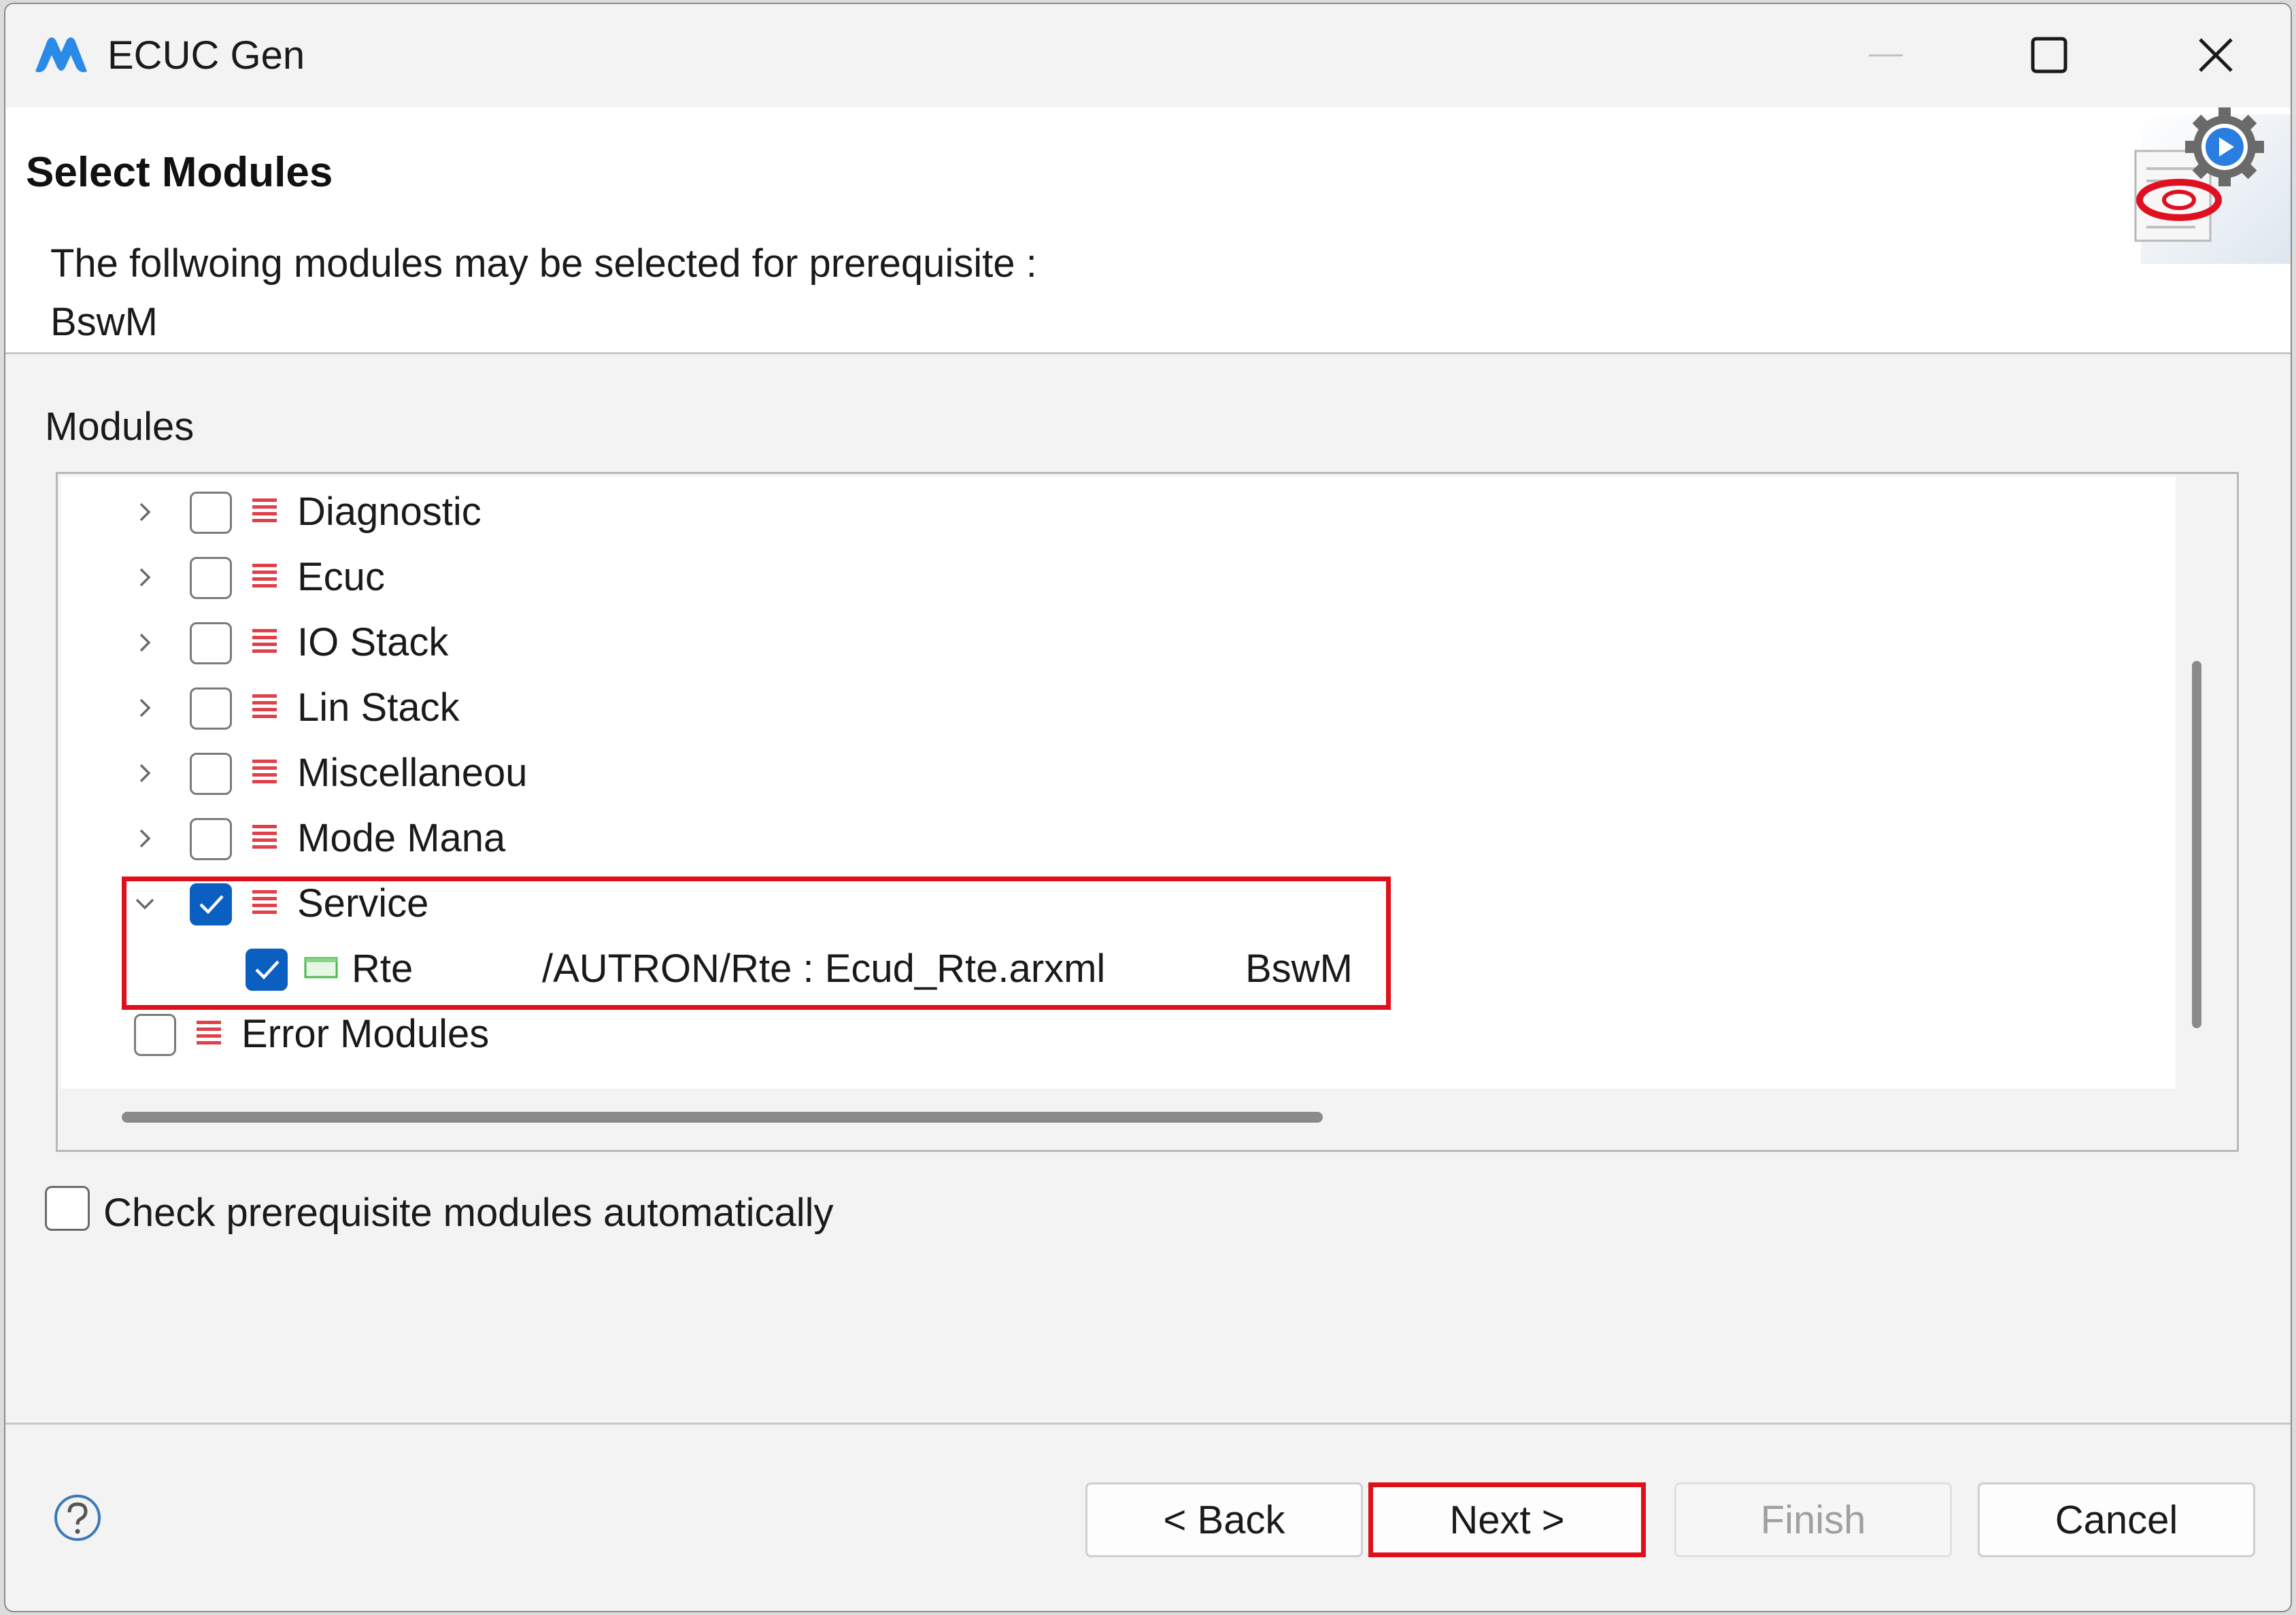 The width and height of the screenshot is (2296, 1615). I want to click on tree-item-label: Ecuc, so click(341, 577).